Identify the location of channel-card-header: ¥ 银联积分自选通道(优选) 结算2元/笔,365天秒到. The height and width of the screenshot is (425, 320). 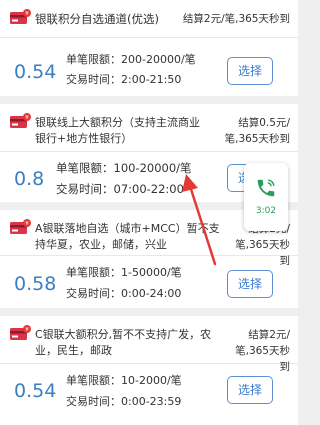
(149, 19).